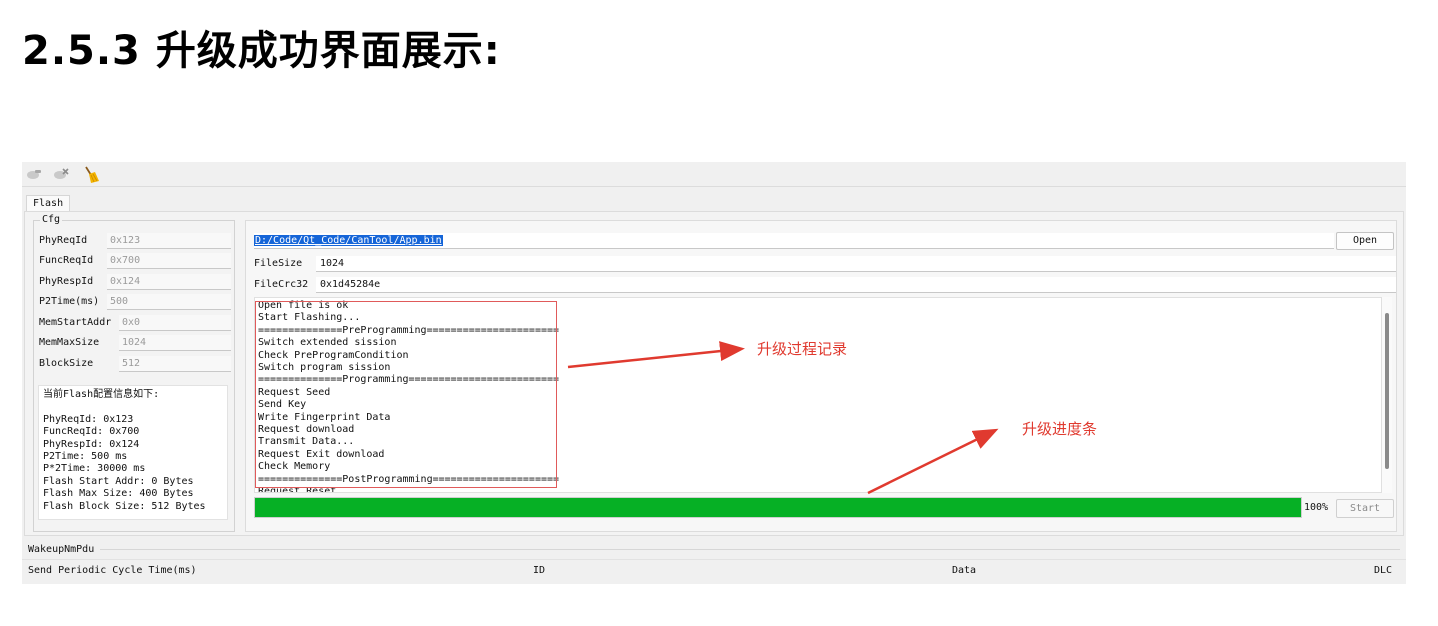 The image size is (1438, 626). I want to click on flash-progress-bar, so click(778, 507).